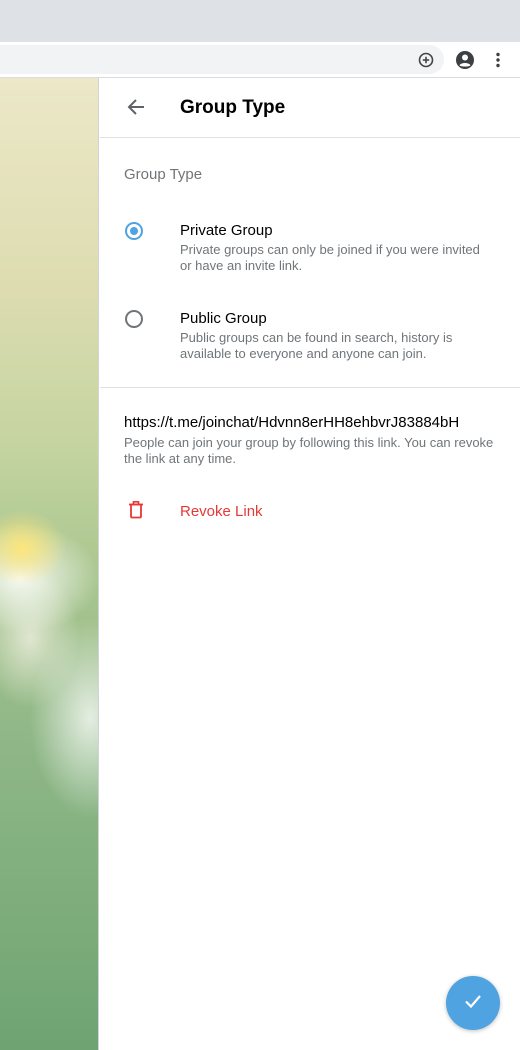  I want to click on back-button, so click(136, 109).